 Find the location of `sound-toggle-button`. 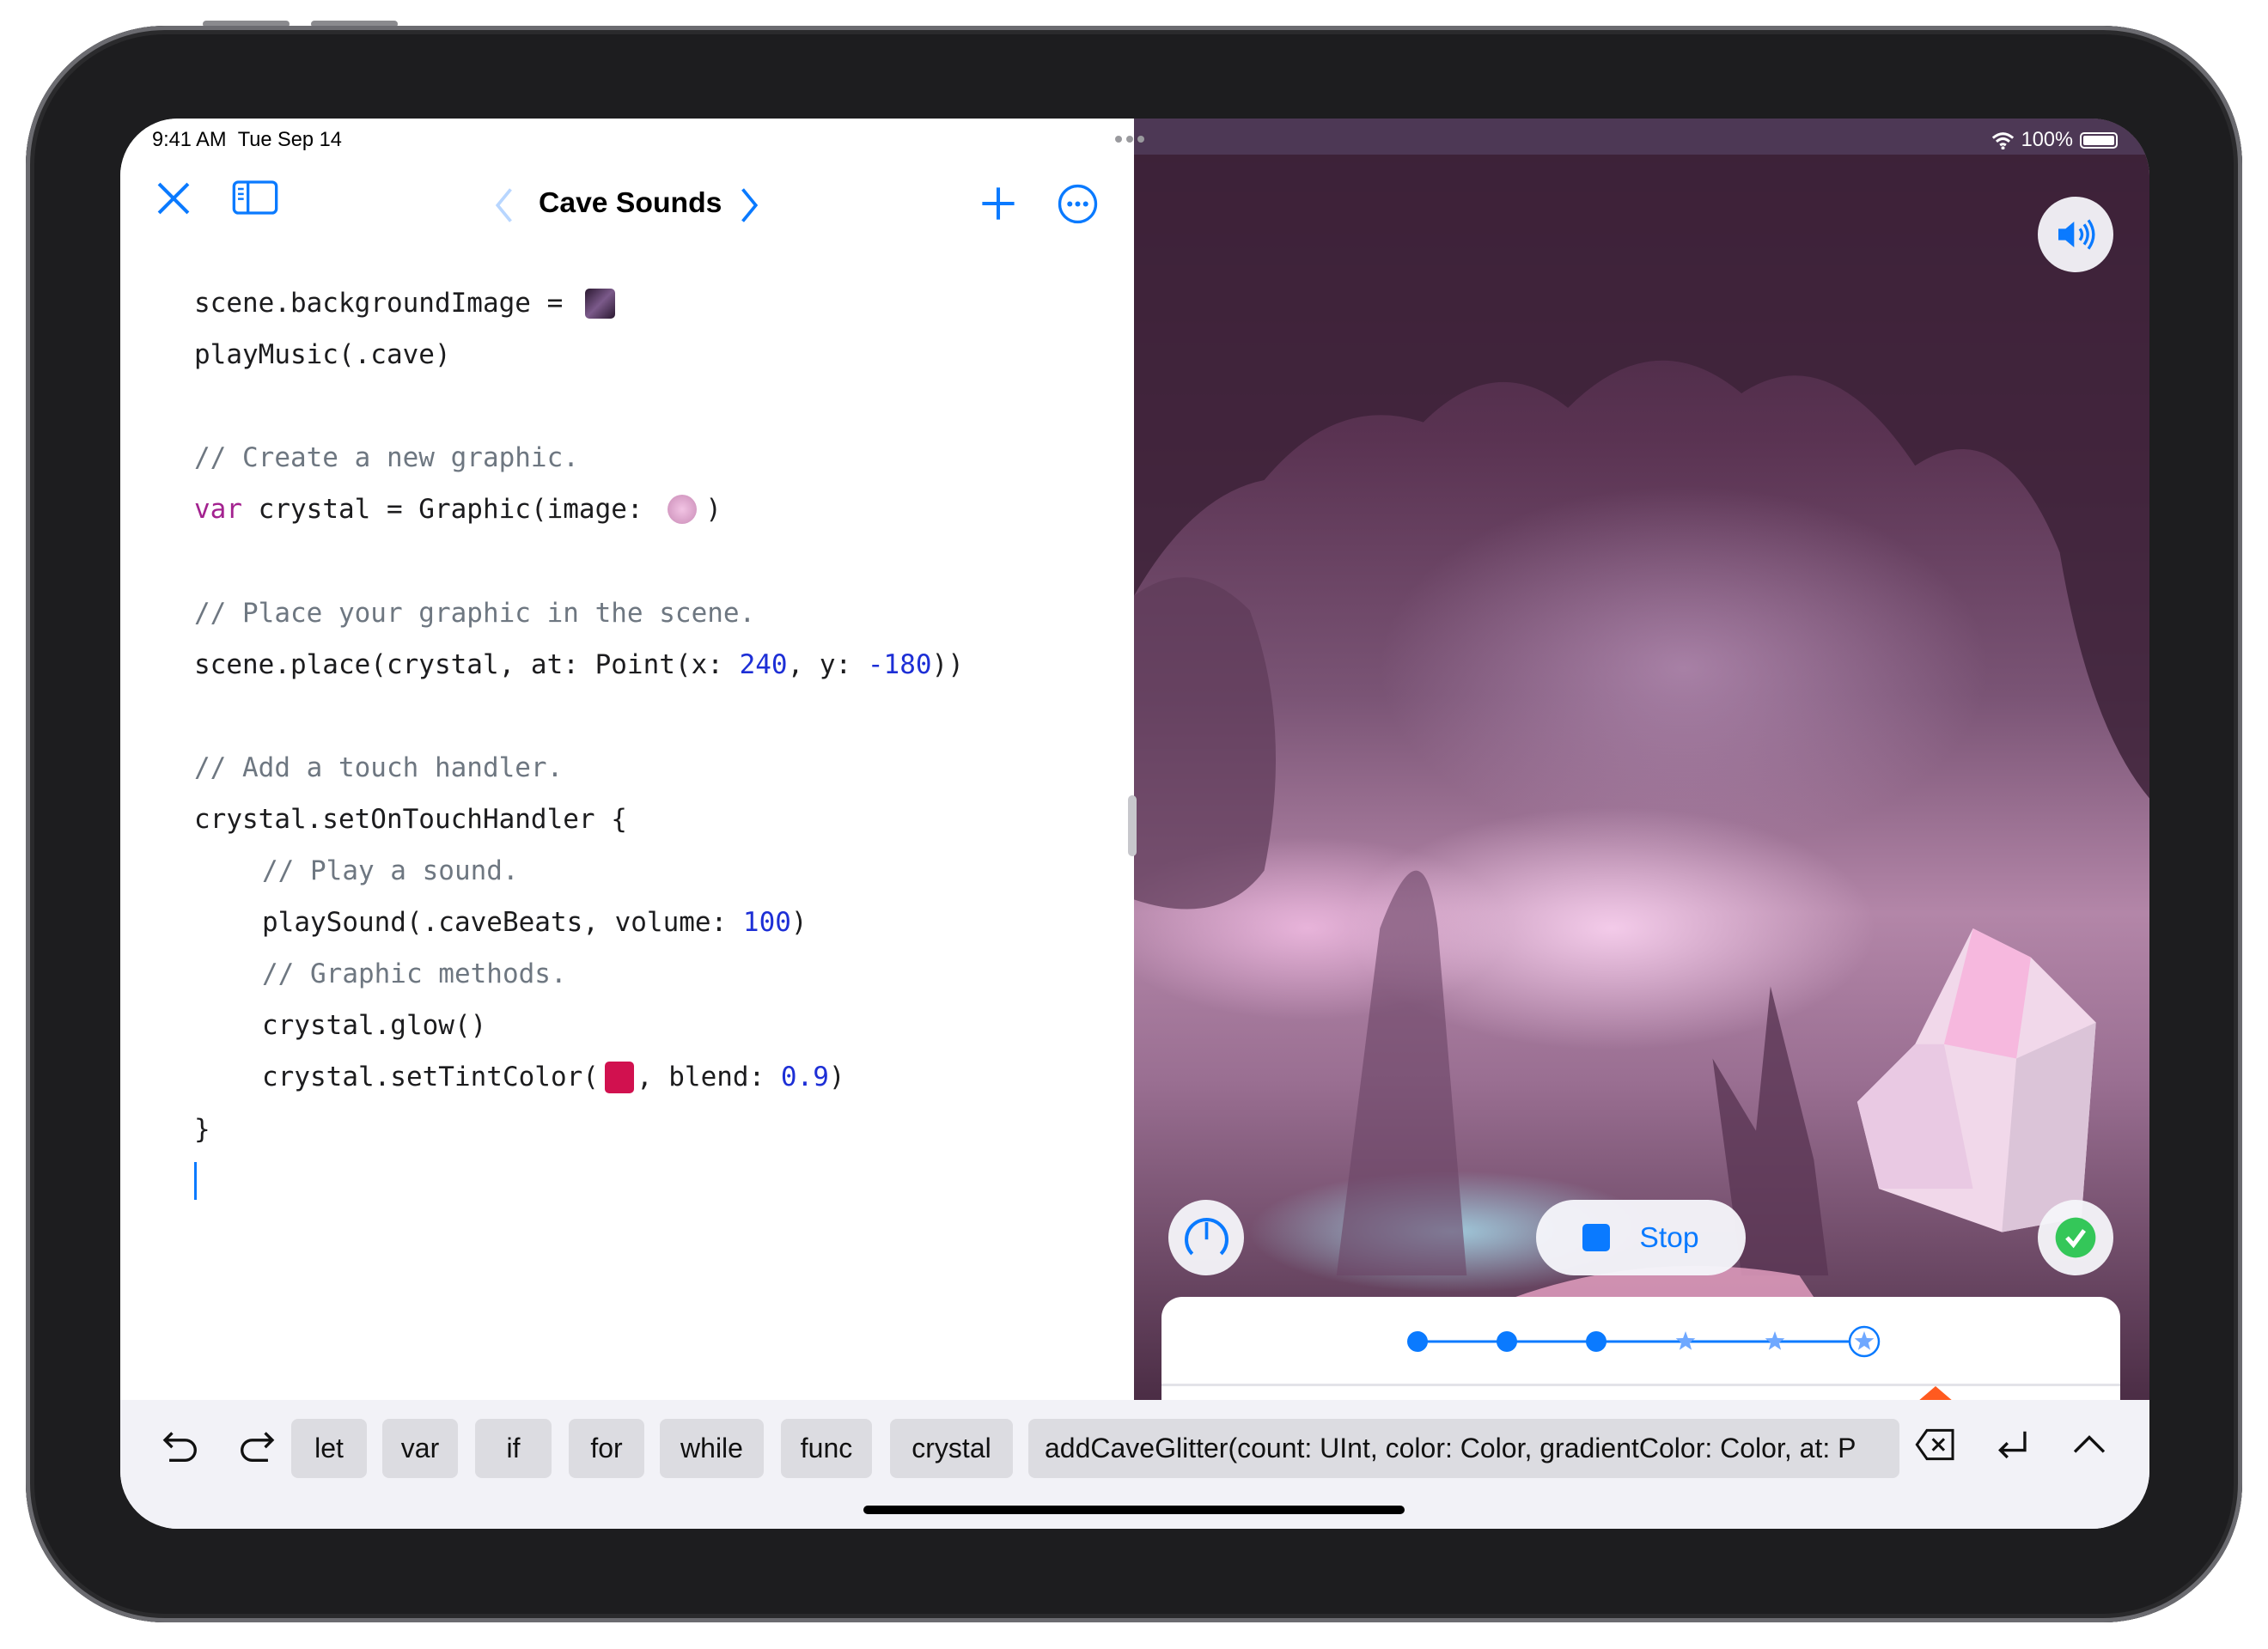

sound-toggle-button is located at coordinates (2075, 234).